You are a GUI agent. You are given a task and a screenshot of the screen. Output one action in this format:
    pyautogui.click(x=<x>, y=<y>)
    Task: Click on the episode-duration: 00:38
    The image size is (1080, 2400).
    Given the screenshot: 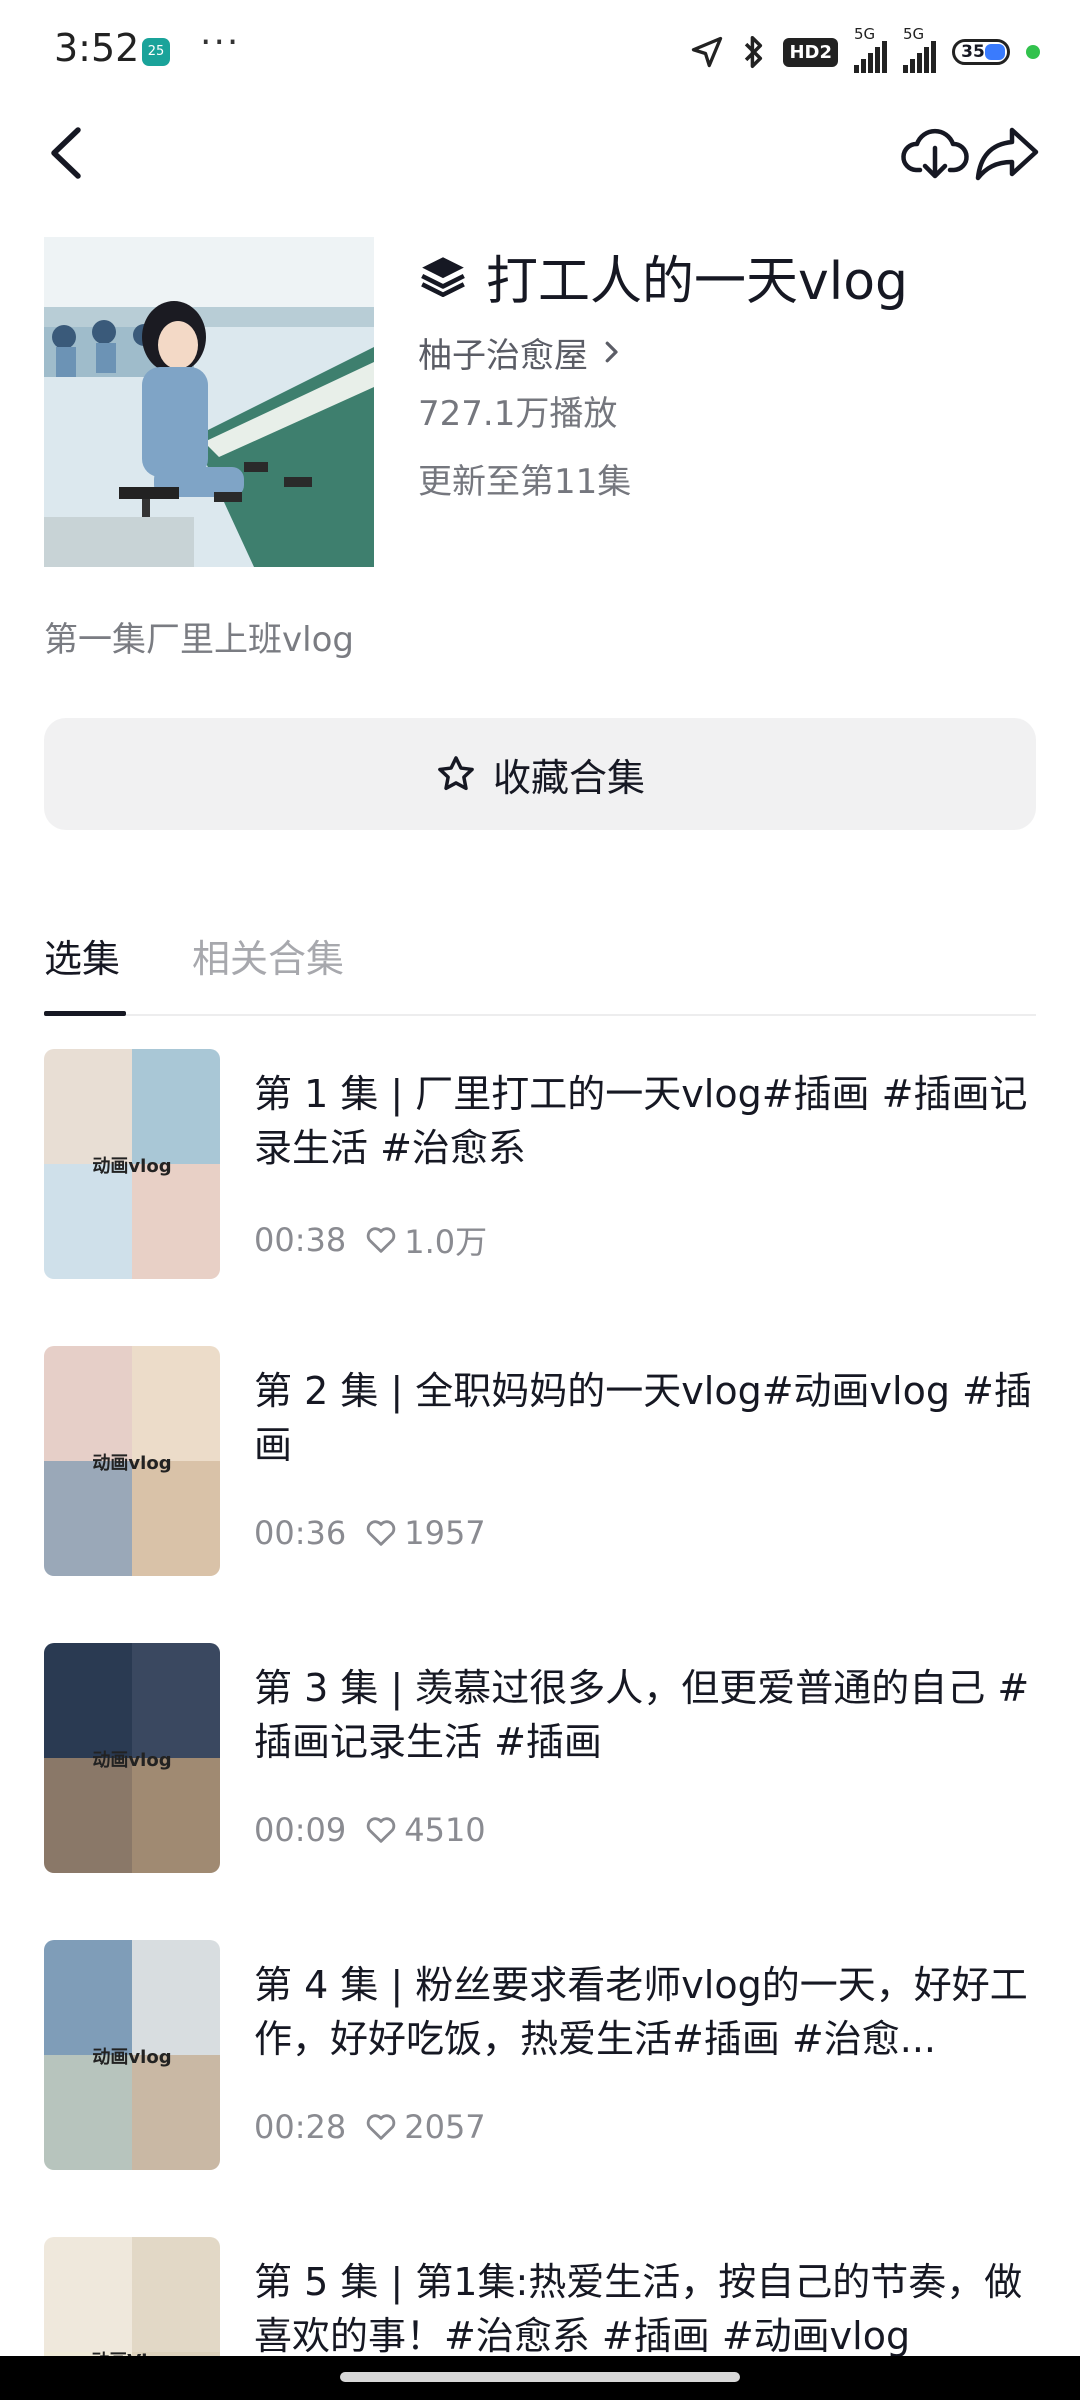 What is the action you would take?
    pyautogui.click(x=300, y=1240)
    